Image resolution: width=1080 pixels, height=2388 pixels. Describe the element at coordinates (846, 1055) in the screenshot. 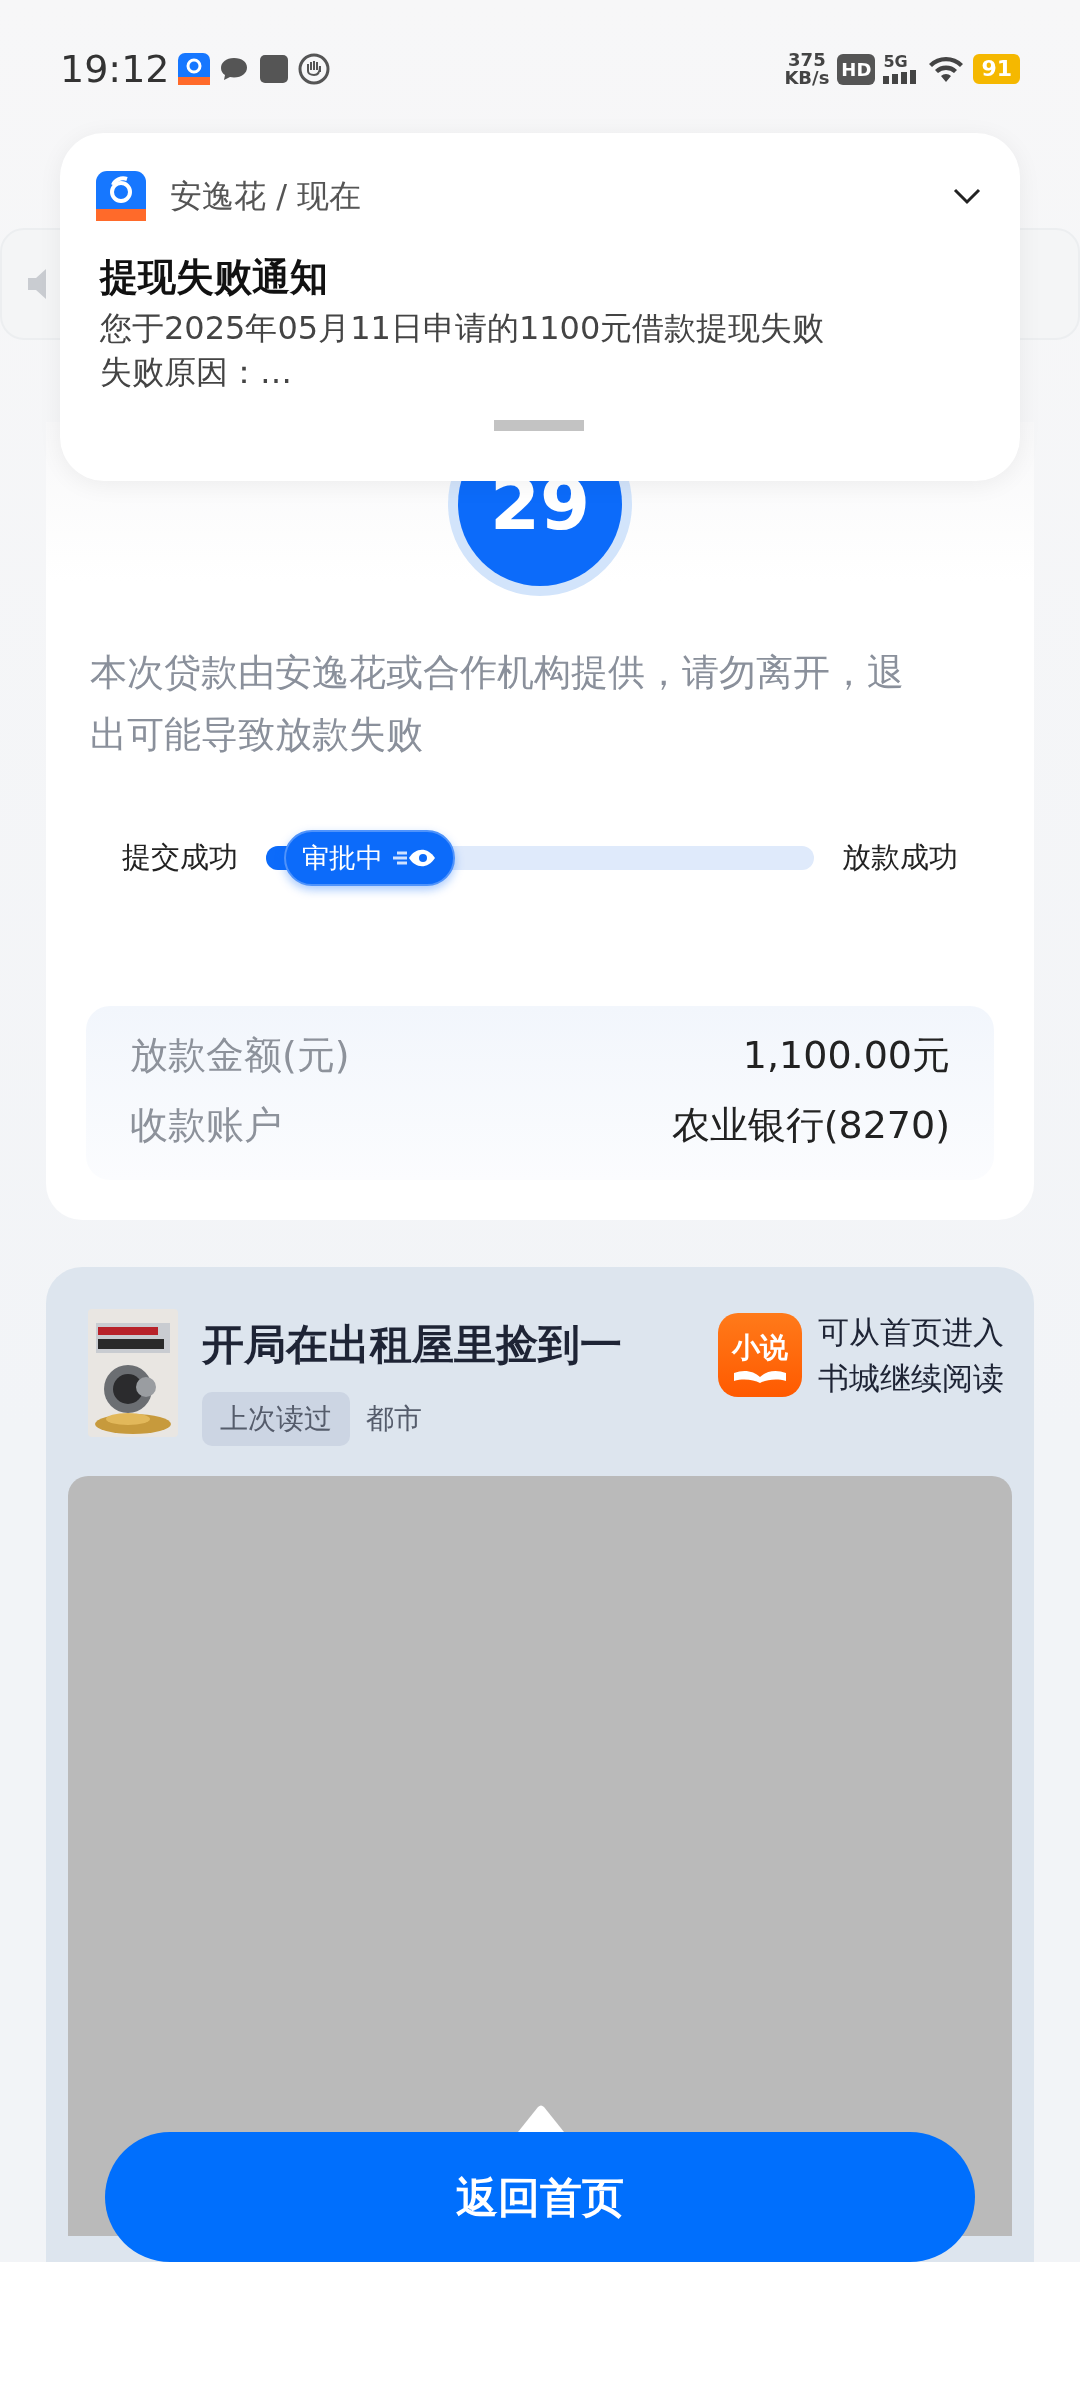

I see `detail-value: 1,100.00元` at that location.